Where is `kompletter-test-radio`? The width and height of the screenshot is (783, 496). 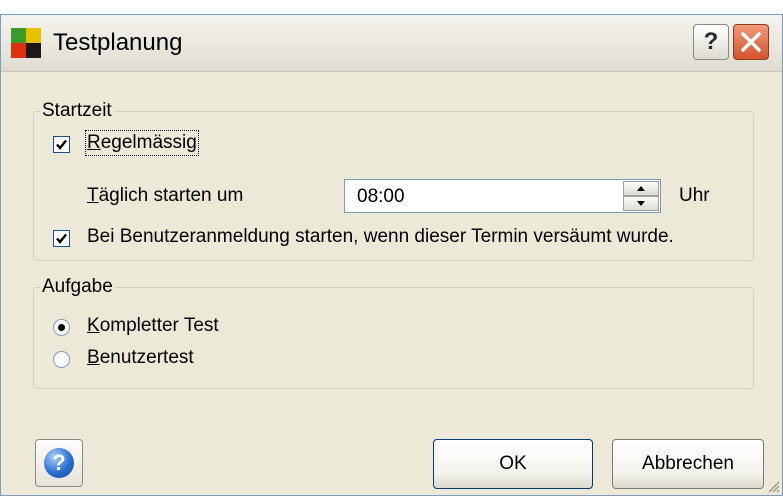
kompletter-test-radio is located at coordinates (61, 327).